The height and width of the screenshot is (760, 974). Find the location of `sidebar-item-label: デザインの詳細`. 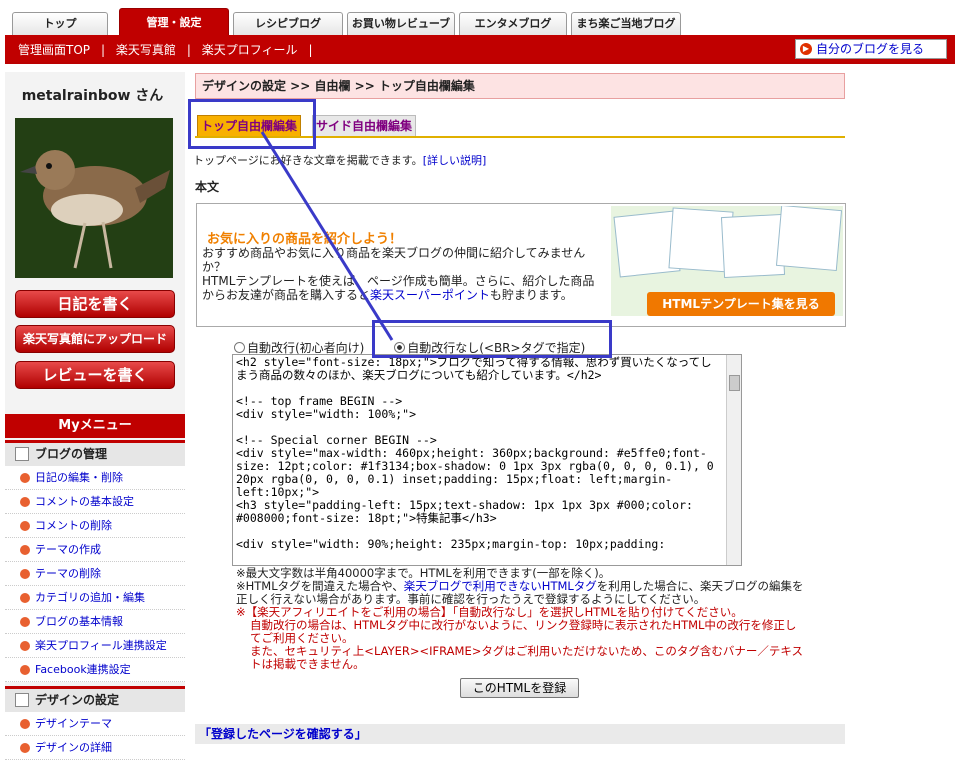

sidebar-item-label: デザインの詳細 is located at coordinates (73, 747).